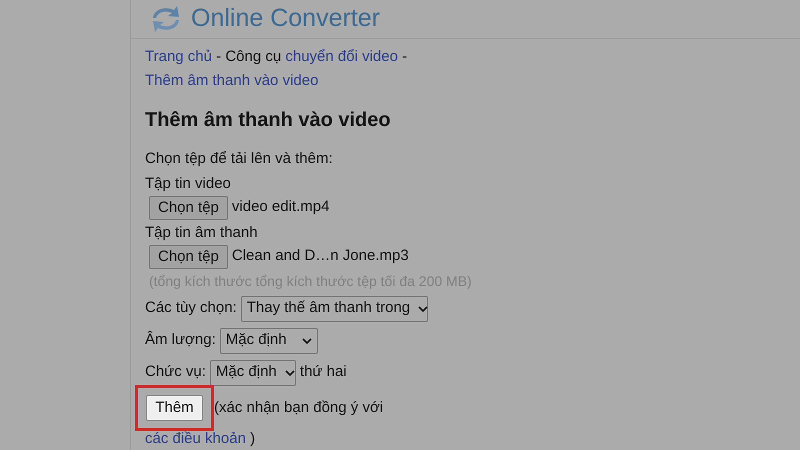 This screenshot has height=450, width=800. What do you see at coordinates (231, 80) in the screenshot?
I see `breadcrumb-link: Thêm âm thanh vào video` at bounding box center [231, 80].